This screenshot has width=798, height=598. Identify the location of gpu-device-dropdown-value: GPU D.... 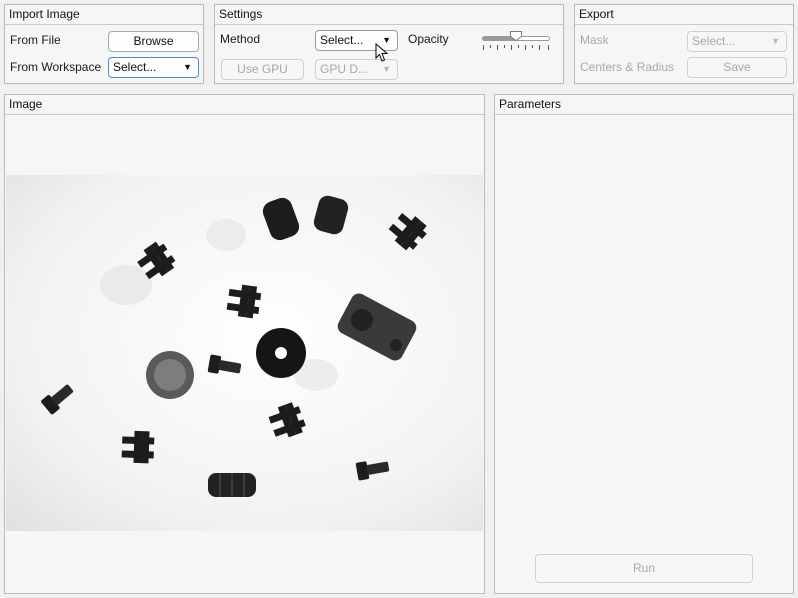
(344, 69).